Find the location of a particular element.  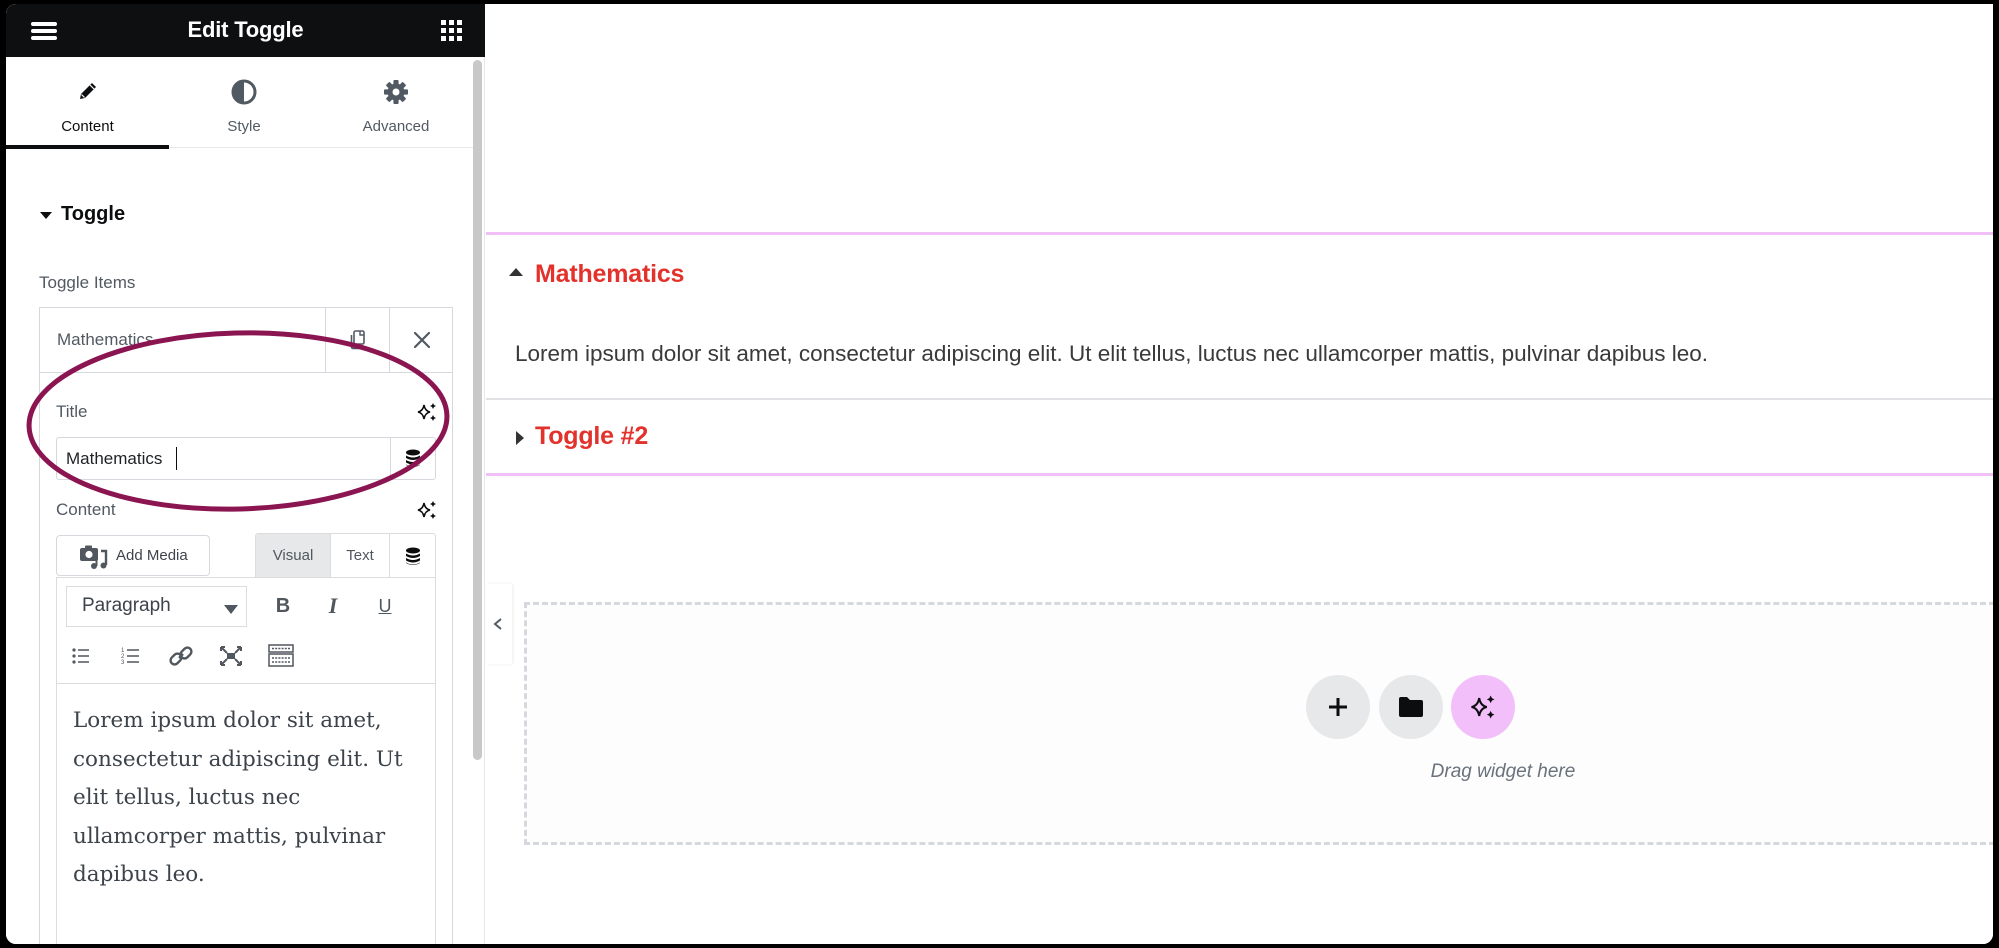

editor-toolbar: Paragraph B I U 1 2 3 is located at coordinates (246, 631).